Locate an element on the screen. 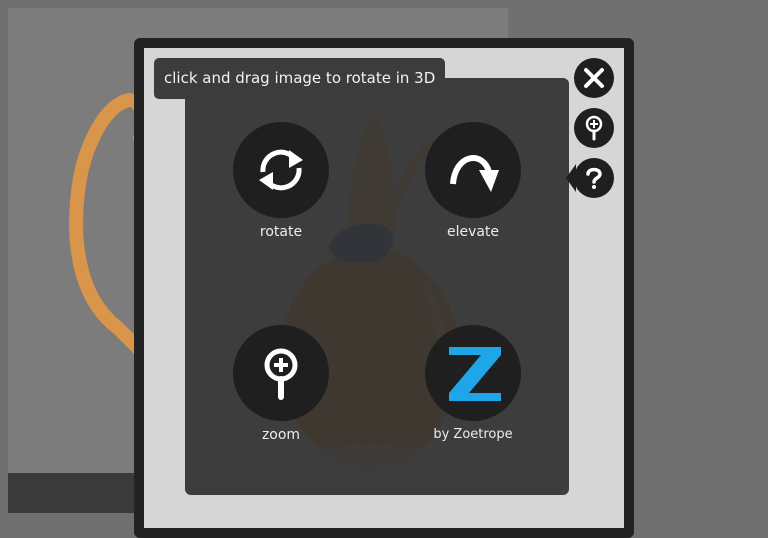  help-label-zoom: zoom is located at coordinates (281, 435).